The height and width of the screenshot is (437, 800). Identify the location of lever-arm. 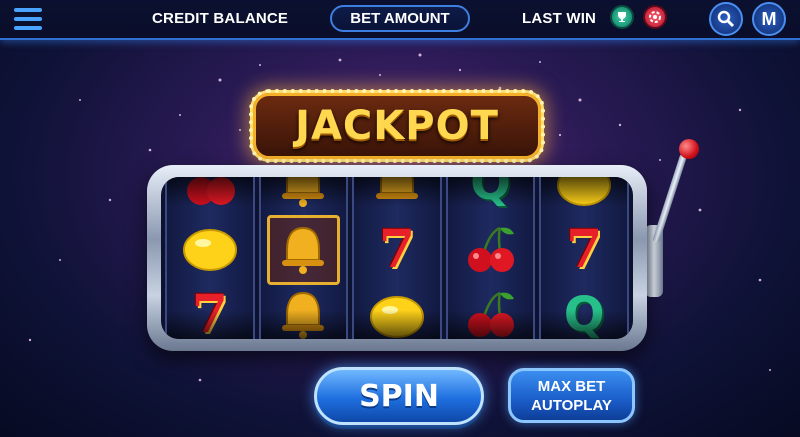
(670, 198).